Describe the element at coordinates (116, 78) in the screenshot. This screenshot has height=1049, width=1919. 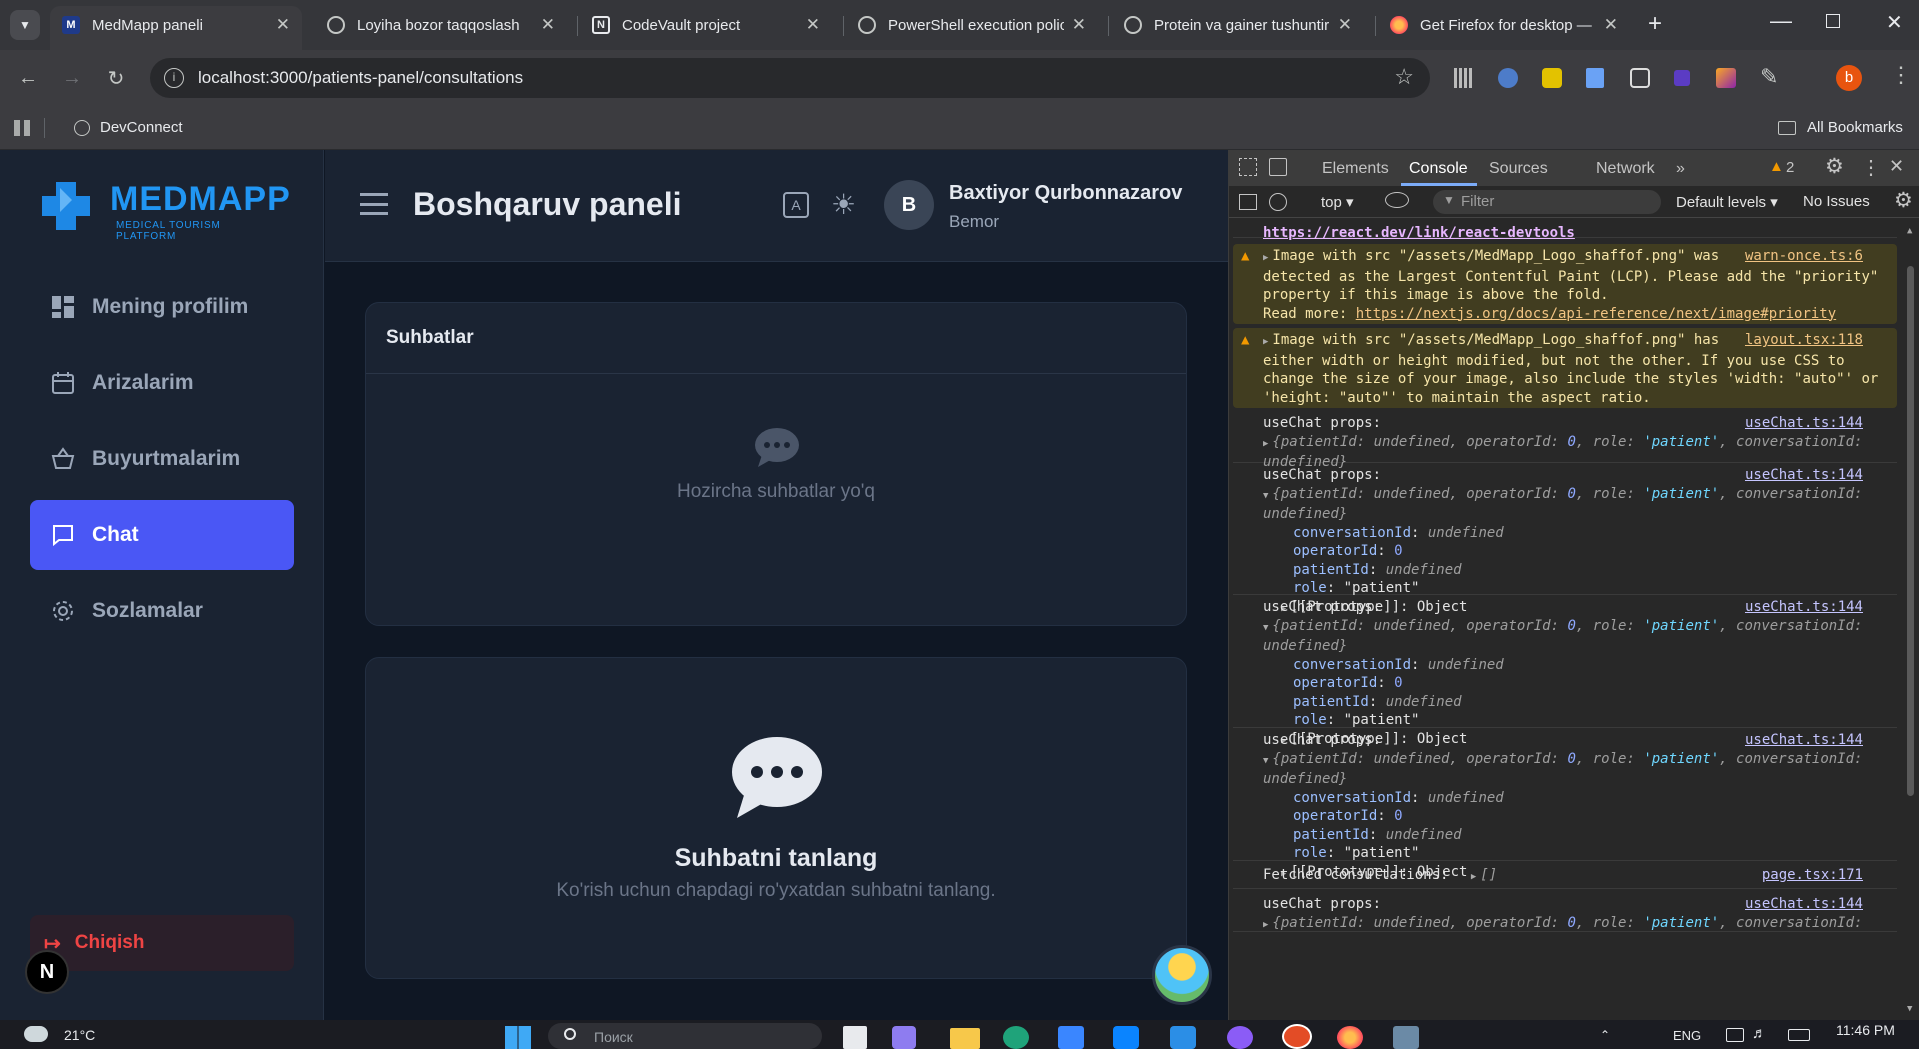
I see `reload-icon: ↻` at that location.